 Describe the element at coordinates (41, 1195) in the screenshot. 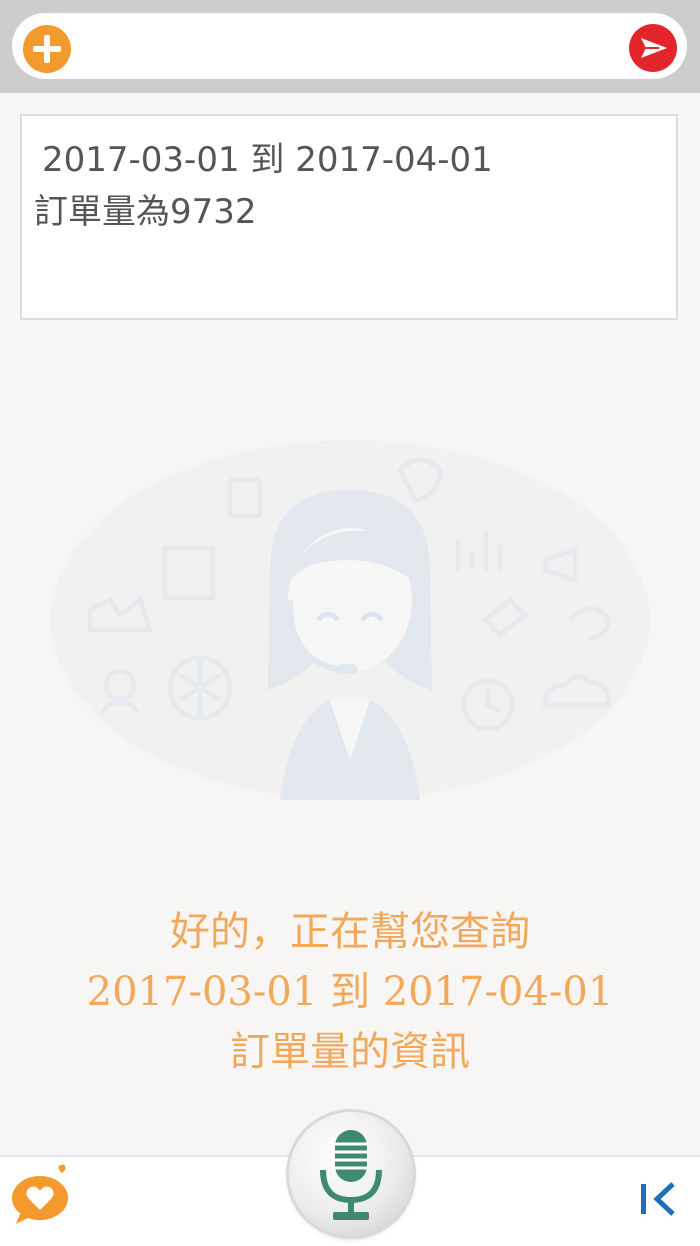

I see `heart-chat-icon` at that location.